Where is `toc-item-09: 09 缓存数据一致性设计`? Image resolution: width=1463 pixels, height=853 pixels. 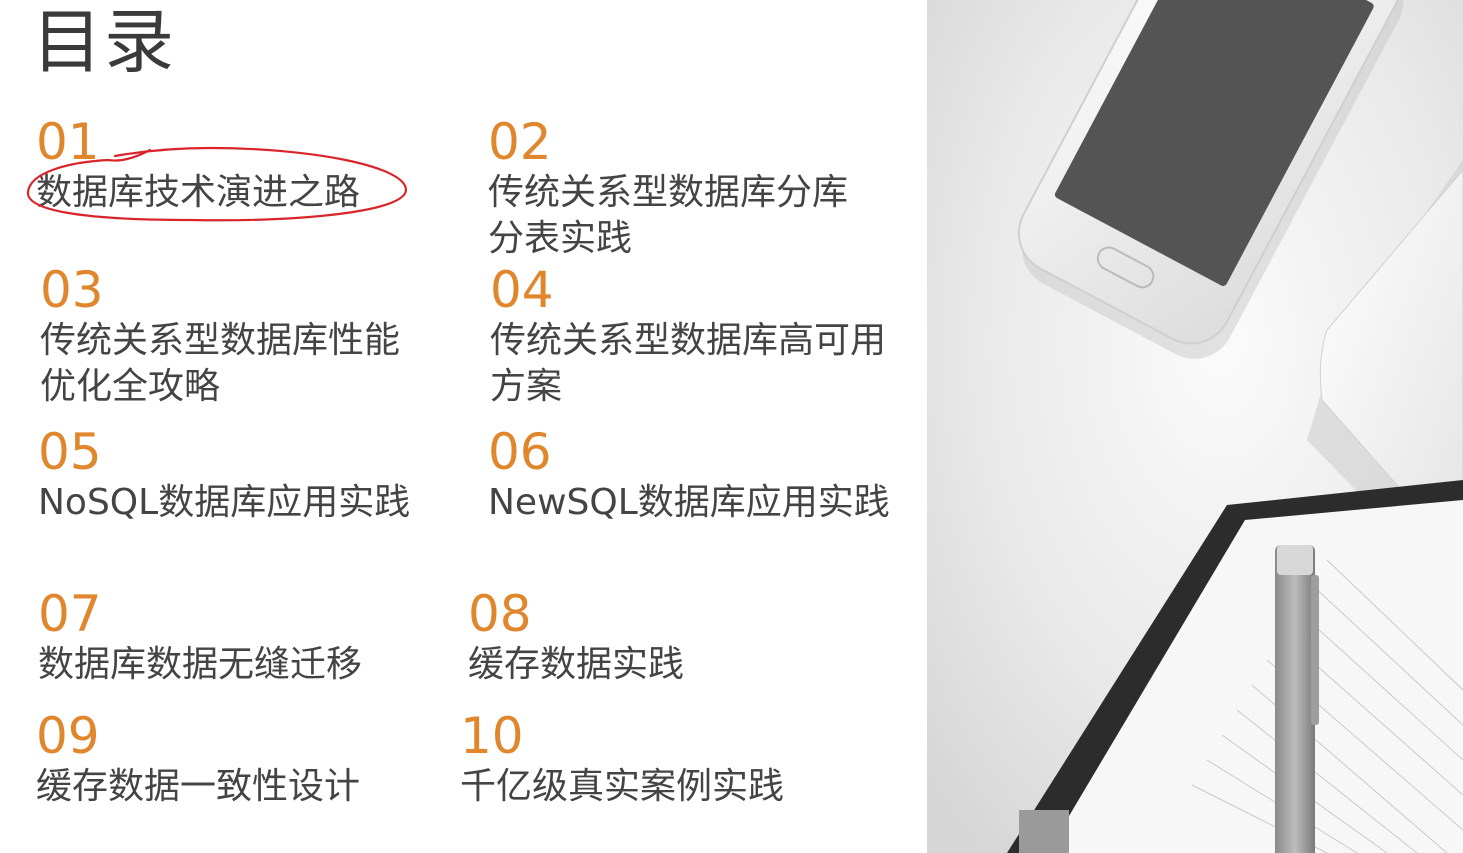
toc-item-09: 09 缓存数据一致性设计 is located at coordinates (198, 759).